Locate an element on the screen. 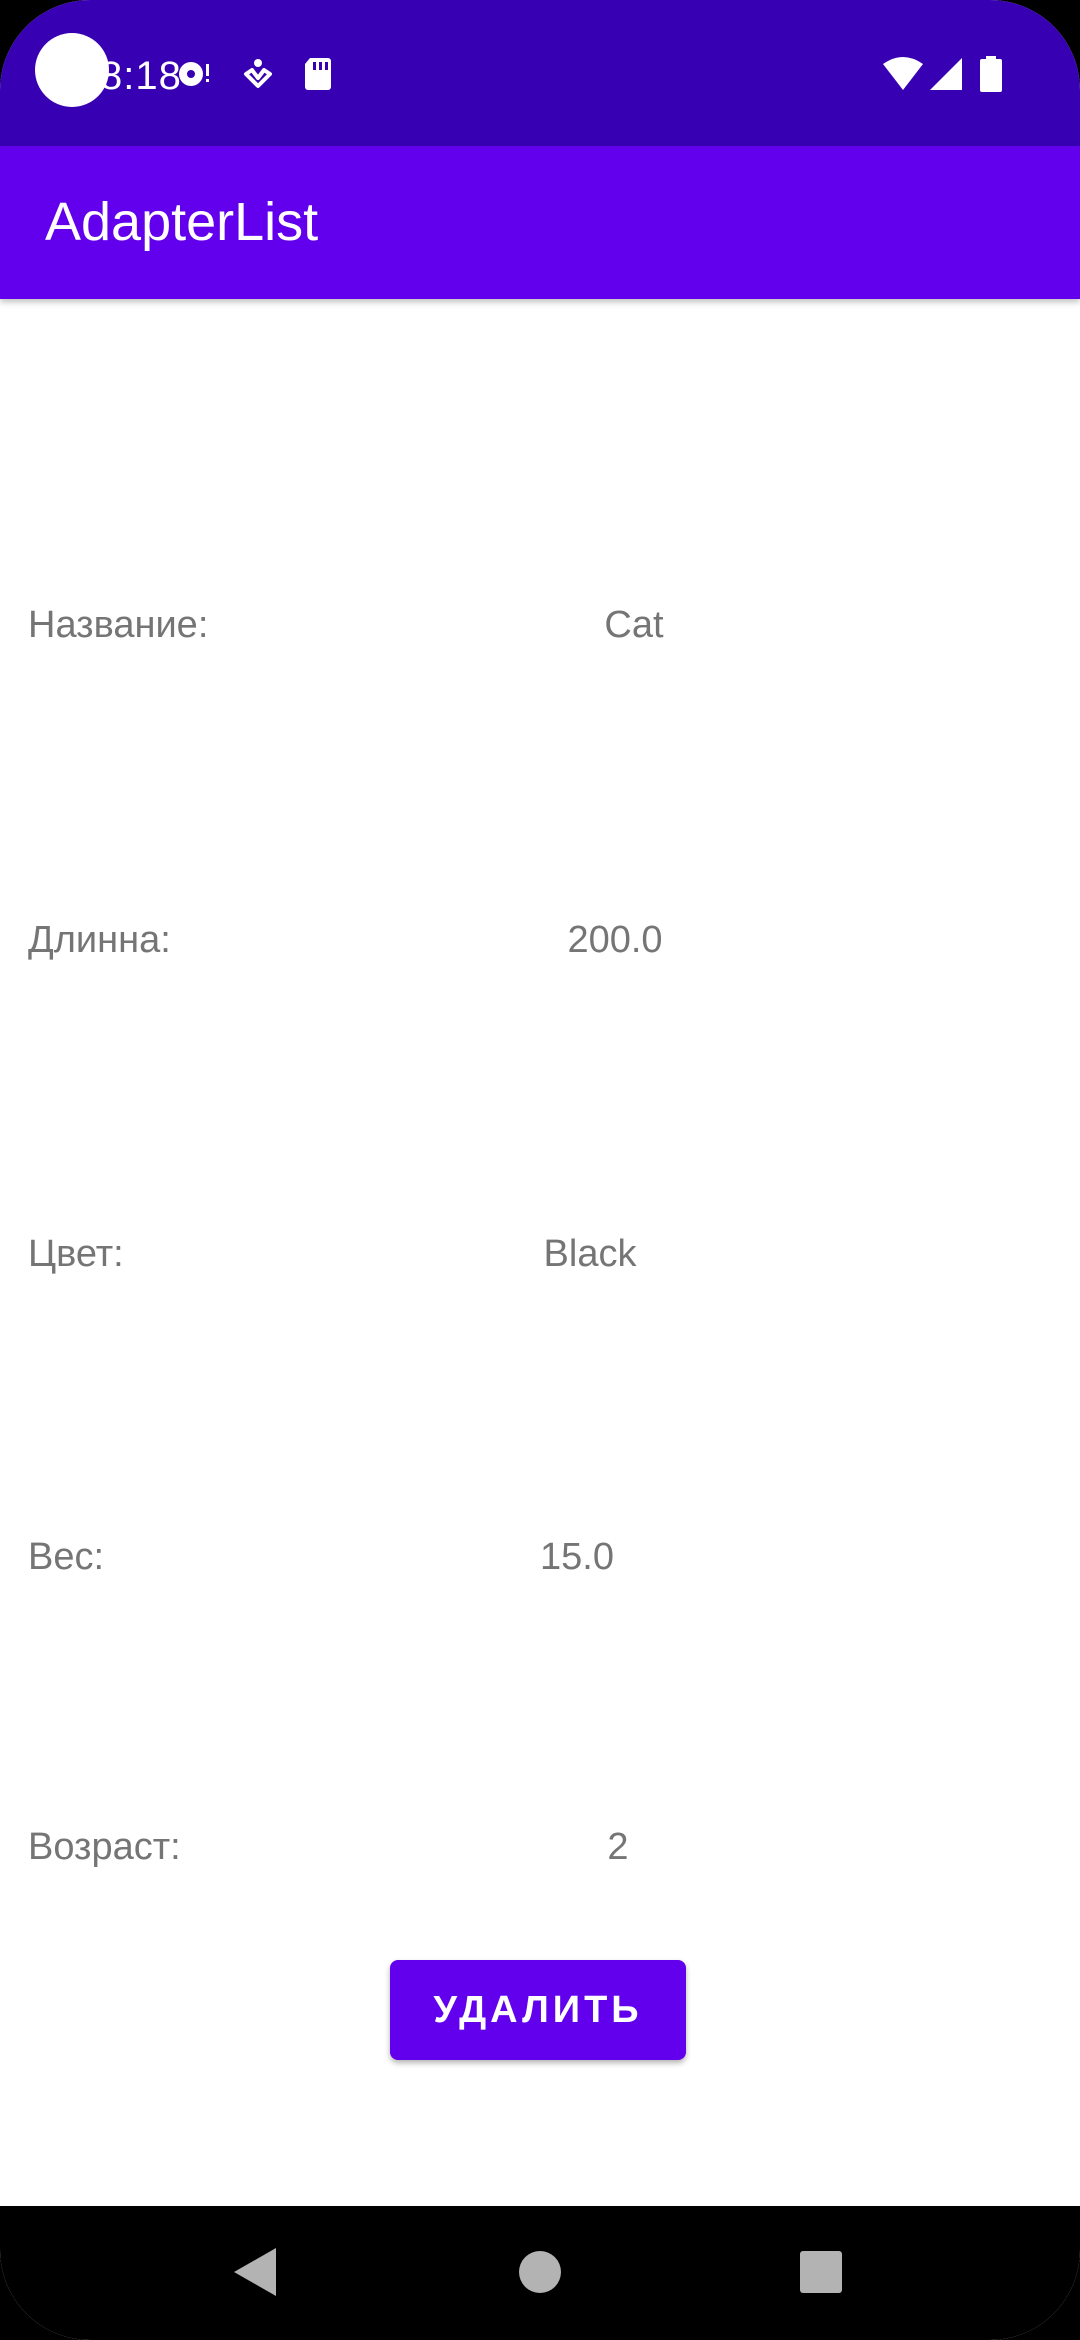 Image resolution: width=1080 pixels, height=2340 pixels. age-label: Возраст: is located at coordinates (104, 1847).